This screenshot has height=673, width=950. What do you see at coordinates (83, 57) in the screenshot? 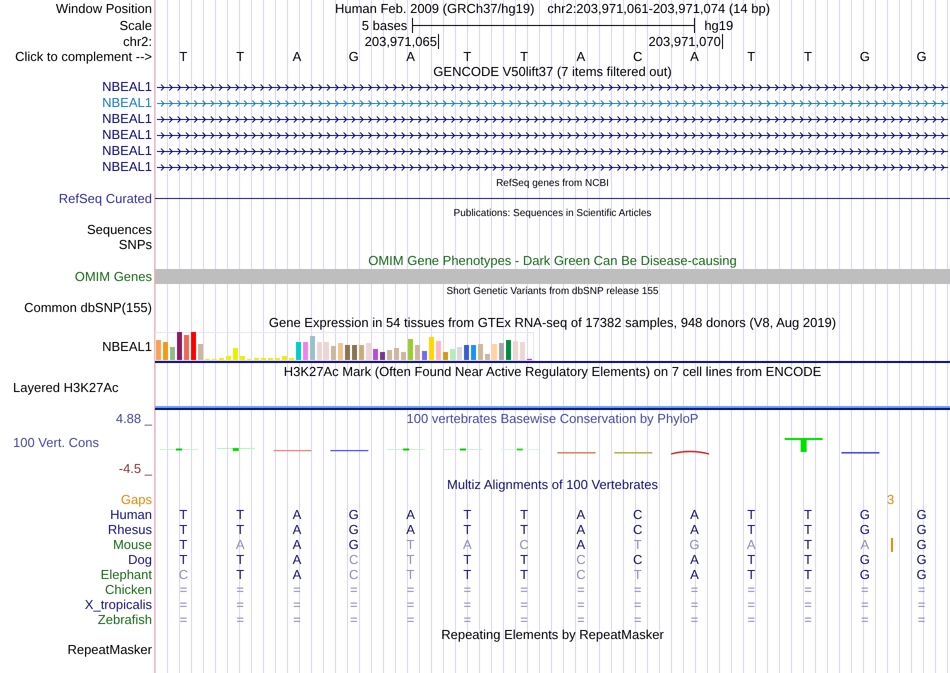
I see `complement-link: Click to complement -->` at bounding box center [83, 57].